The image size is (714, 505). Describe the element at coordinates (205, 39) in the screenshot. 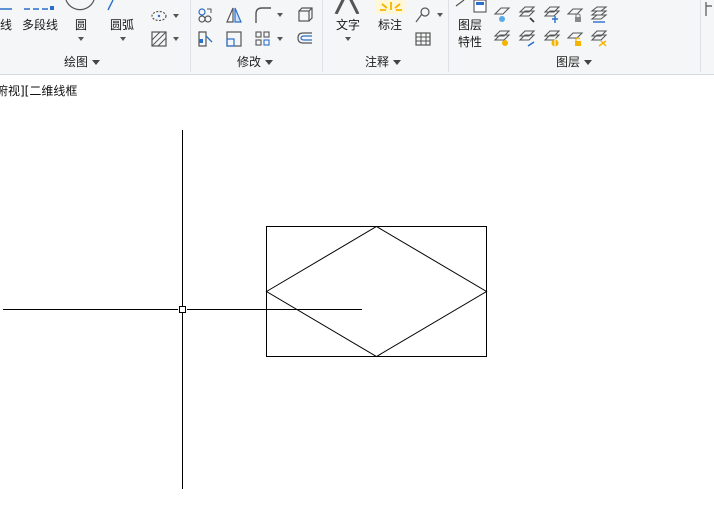

I see `stretch-icon` at that location.